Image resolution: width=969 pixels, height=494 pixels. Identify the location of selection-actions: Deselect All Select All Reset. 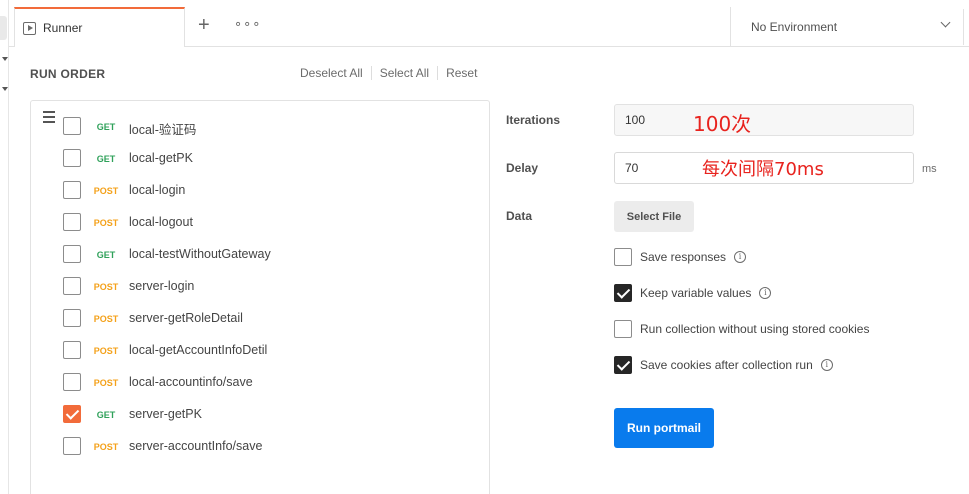
(388, 73).